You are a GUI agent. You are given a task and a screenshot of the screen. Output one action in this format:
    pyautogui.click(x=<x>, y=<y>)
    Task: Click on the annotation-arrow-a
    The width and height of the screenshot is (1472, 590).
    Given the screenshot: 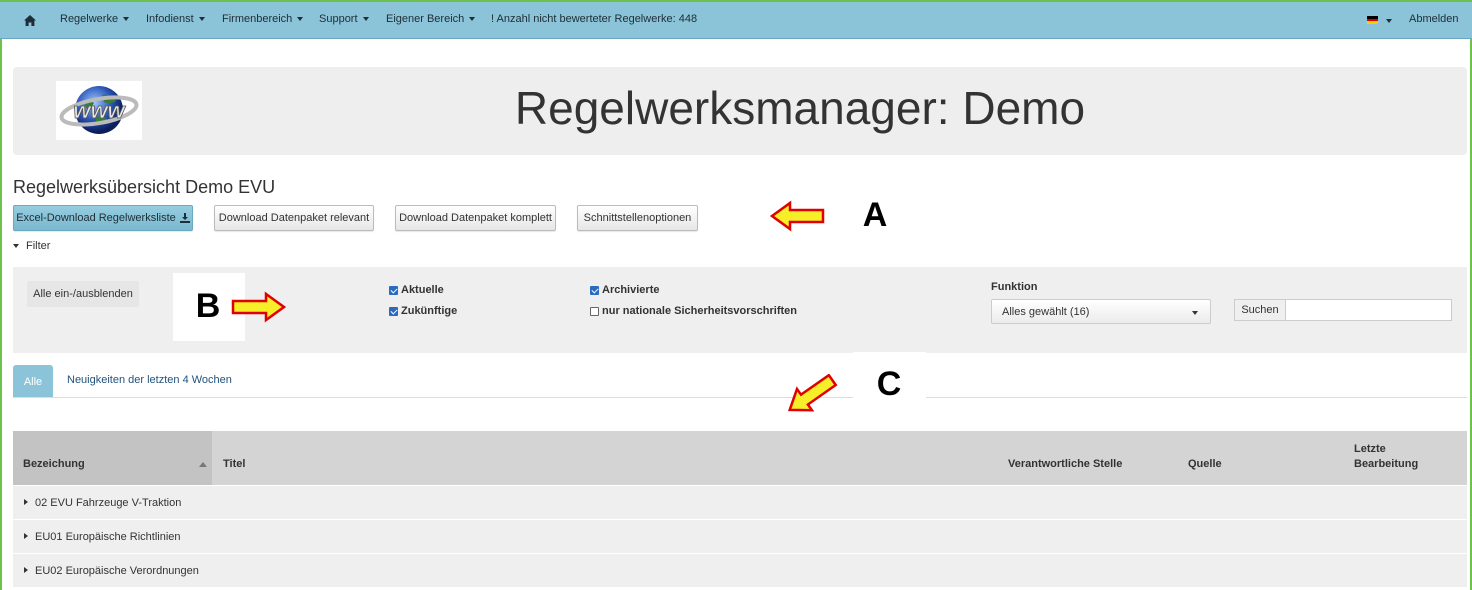 What is the action you would take?
    pyautogui.click(x=797, y=216)
    